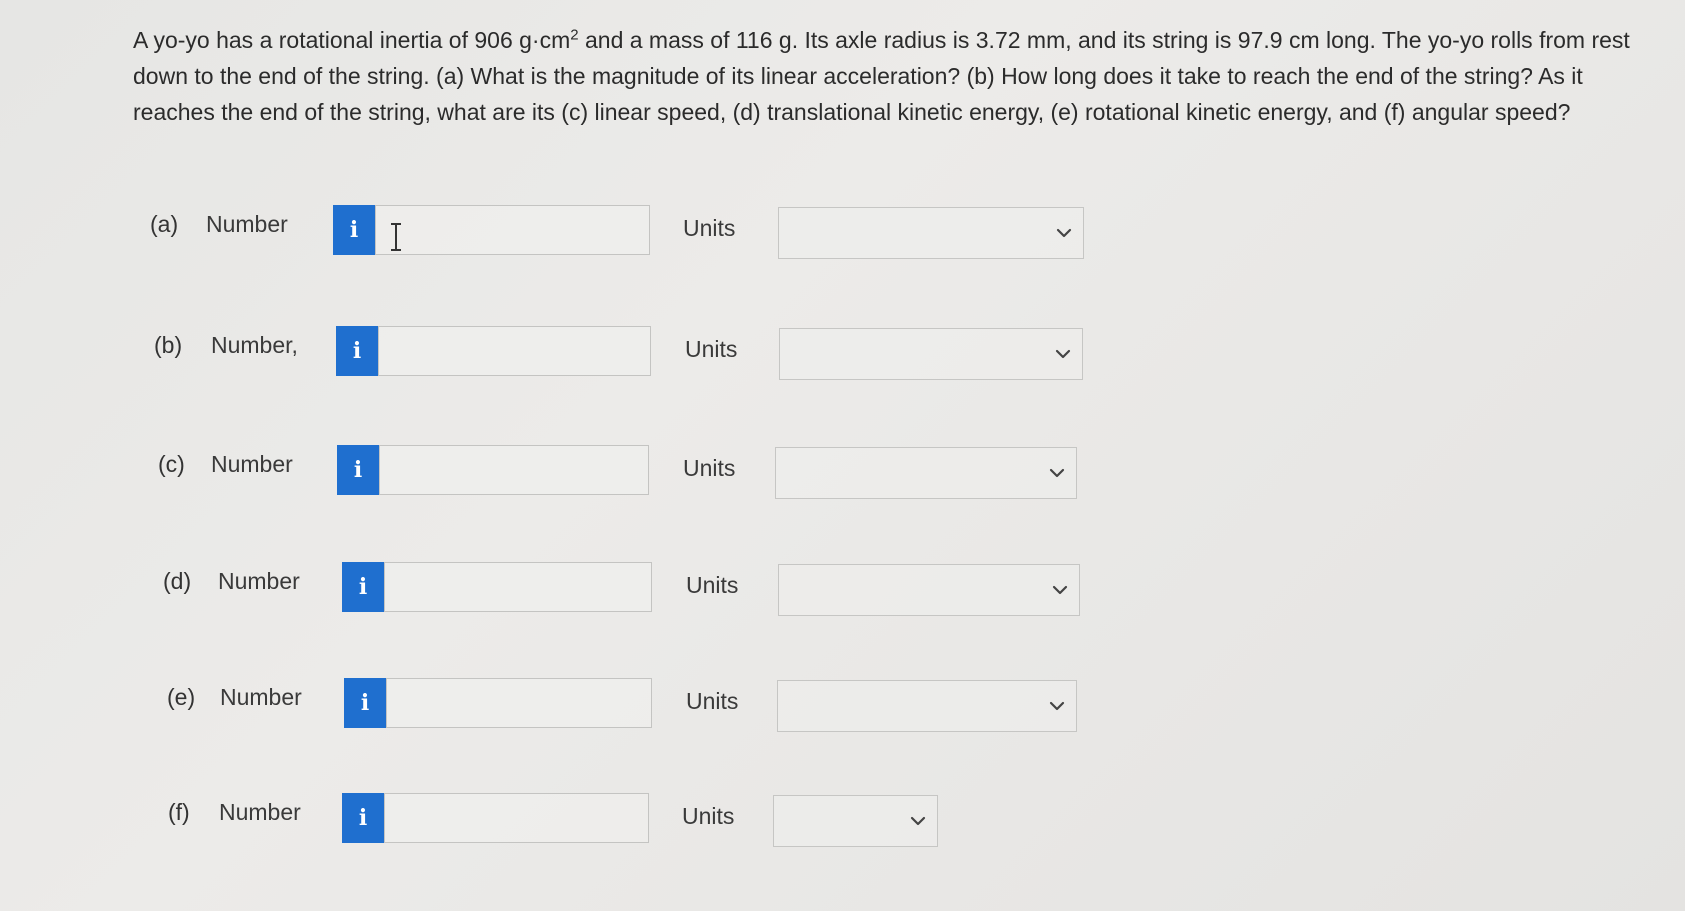  Describe the element at coordinates (177, 581) in the screenshot. I see `part-label-d: (d)` at that location.